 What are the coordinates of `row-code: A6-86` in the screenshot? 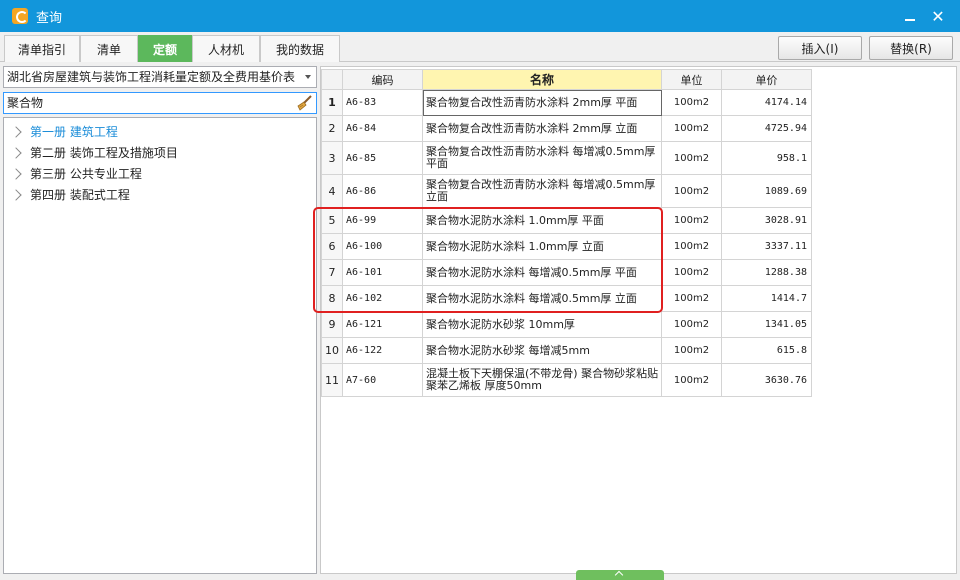 It's located at (382, 191).